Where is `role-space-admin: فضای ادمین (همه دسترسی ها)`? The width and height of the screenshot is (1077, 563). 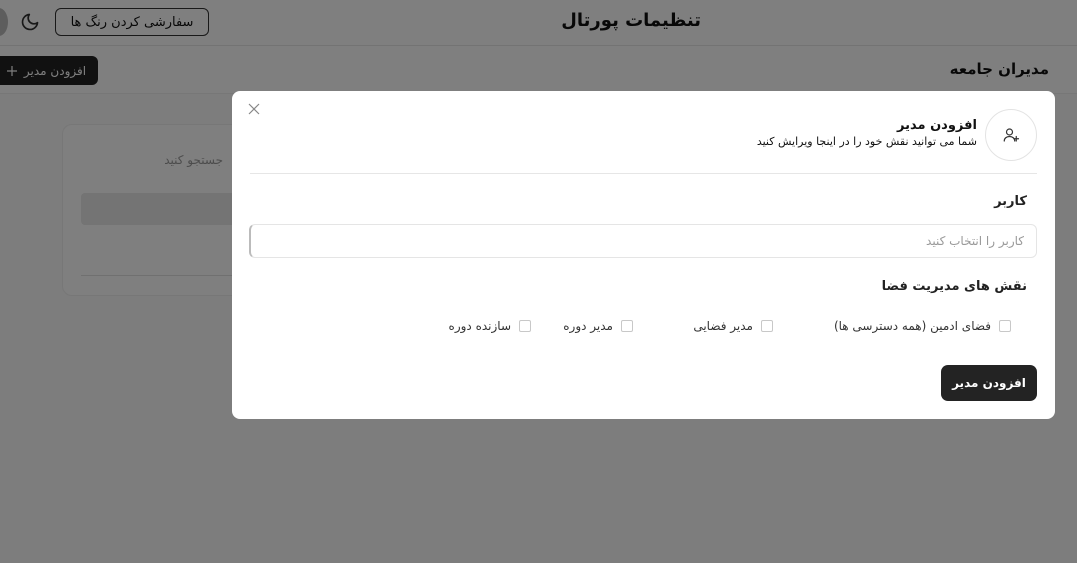
role-space-admin: فضای ادمین (همه دسترسی ها) is located at coordinates (922, 326).